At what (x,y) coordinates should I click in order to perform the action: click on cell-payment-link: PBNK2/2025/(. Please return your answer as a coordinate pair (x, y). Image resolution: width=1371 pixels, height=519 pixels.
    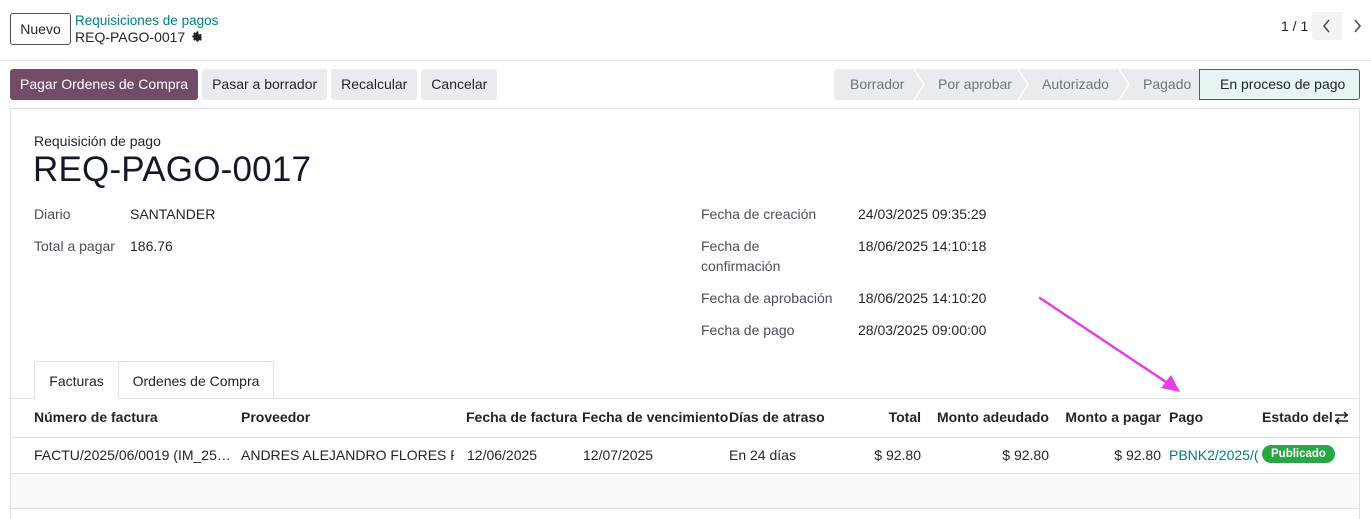
    Looking at the image, I should click on (1213, 455).